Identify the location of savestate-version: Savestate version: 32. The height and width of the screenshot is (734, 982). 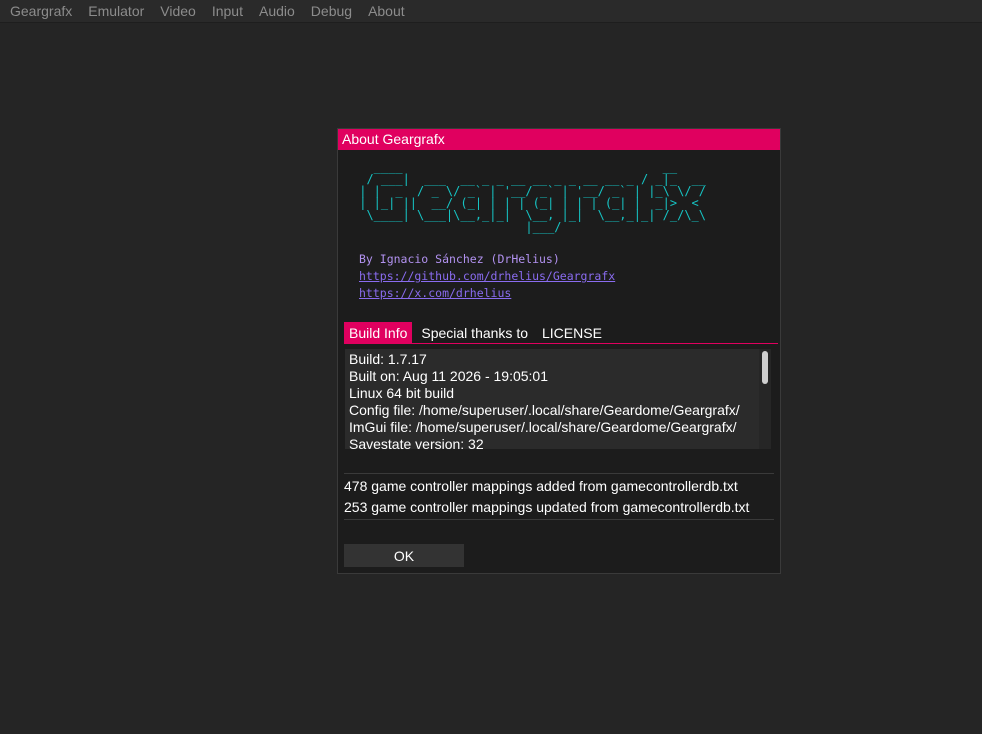
(416, 442).